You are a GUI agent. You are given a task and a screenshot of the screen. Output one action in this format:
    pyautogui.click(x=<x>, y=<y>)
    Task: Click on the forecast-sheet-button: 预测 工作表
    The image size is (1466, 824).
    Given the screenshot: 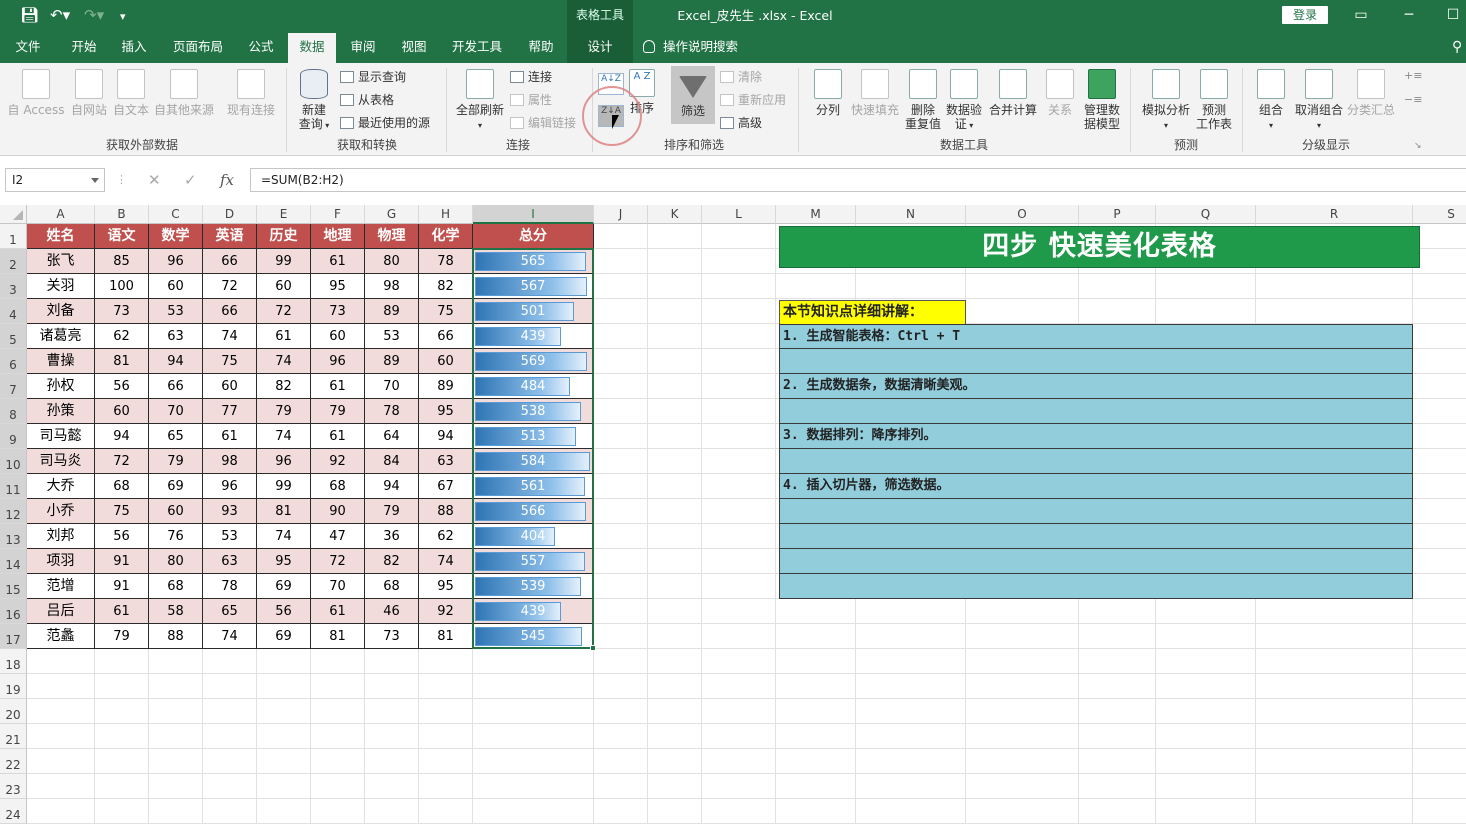 What is the action you would take?
    pyautogui.click(x=1214, y=100)
    